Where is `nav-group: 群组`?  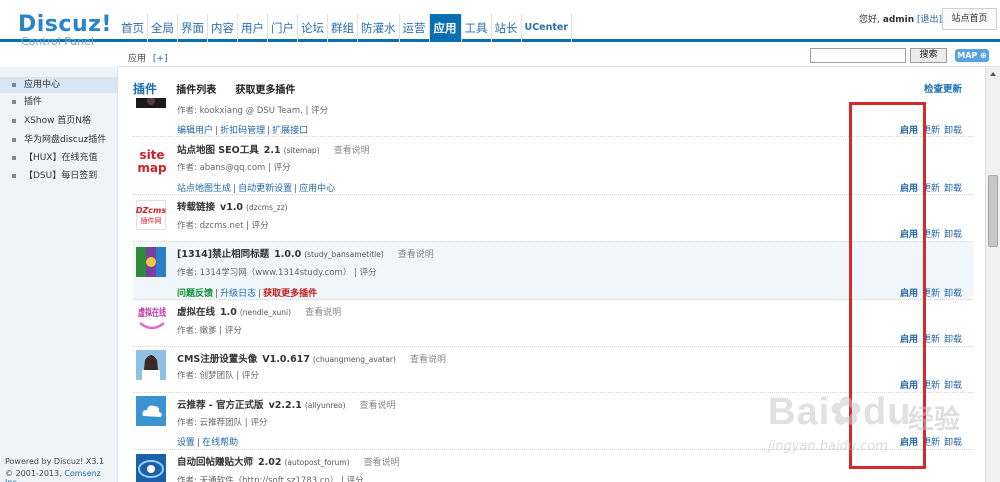 nav-group: 群组 is located at coordinates (343, 28).